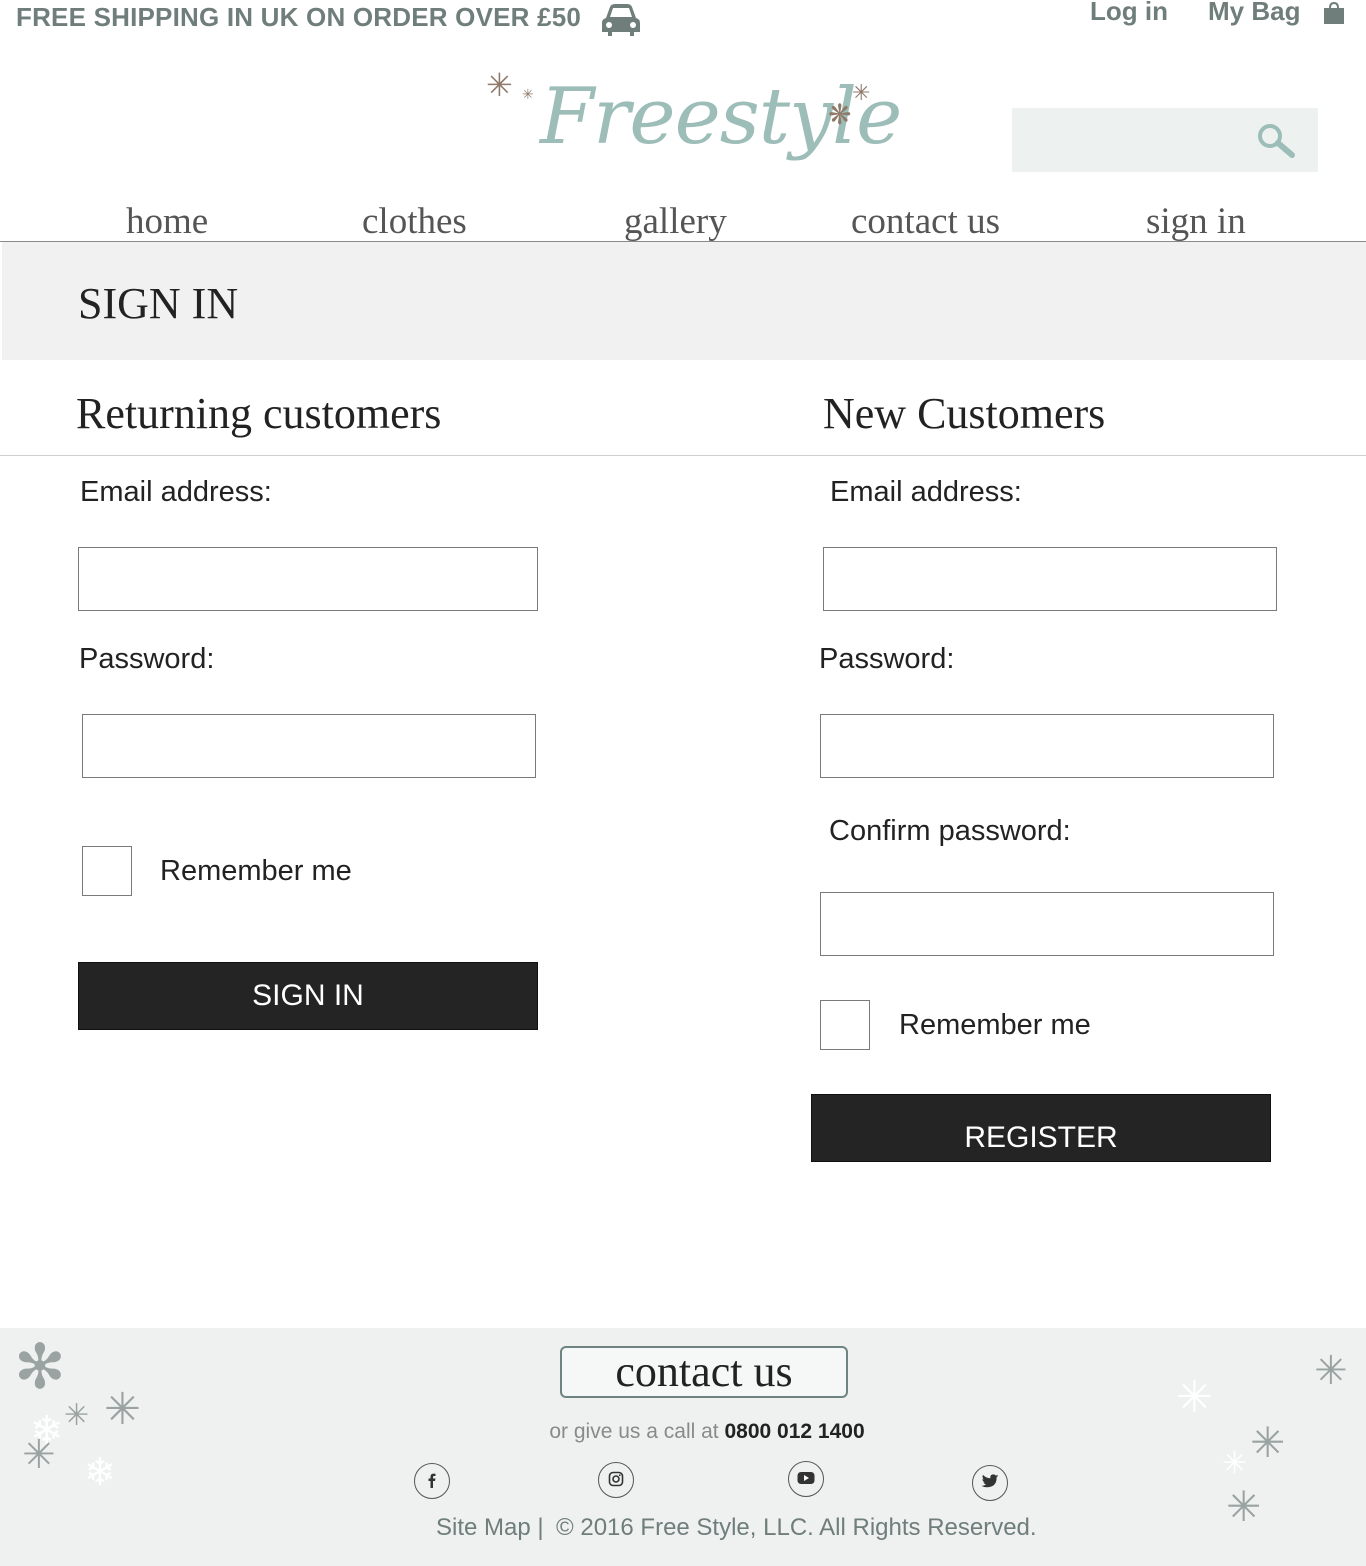 The image size is (1366, 1566). I want to click on twitter-button, so click(990, 1483).